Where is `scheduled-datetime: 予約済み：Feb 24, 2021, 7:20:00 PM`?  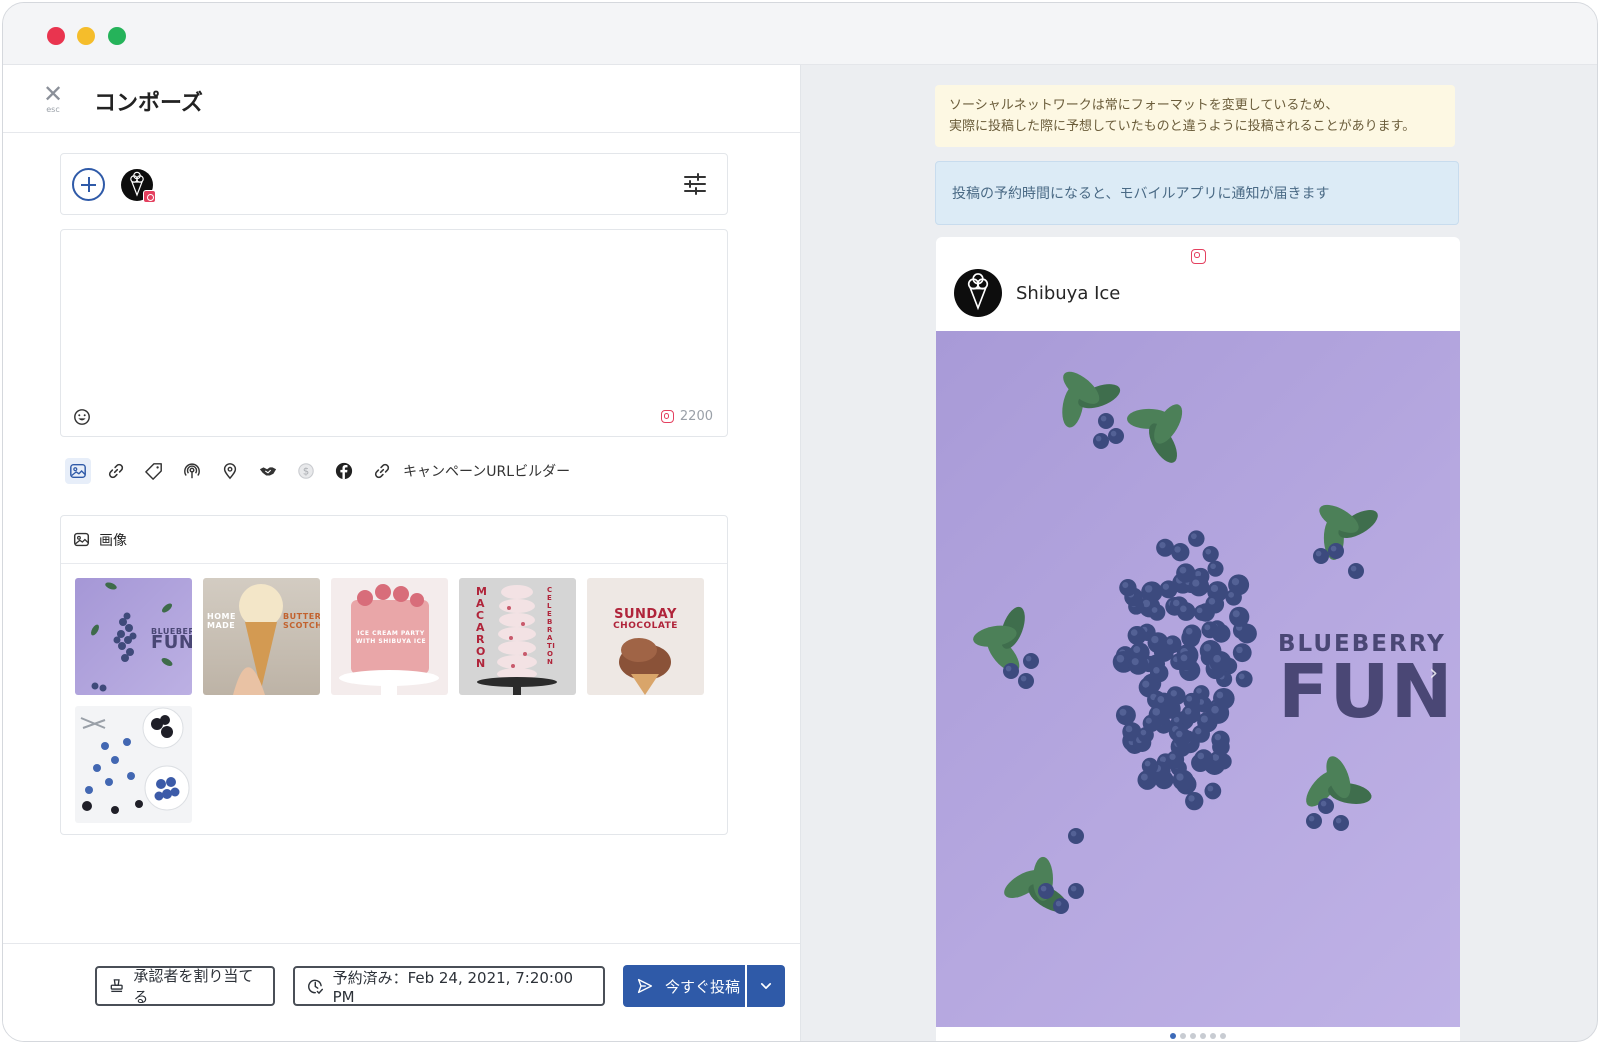
scheduled-datetime: 予約済み：Feb 24, 2021, 7:20:00 PM is located at coordinates (453, 987).